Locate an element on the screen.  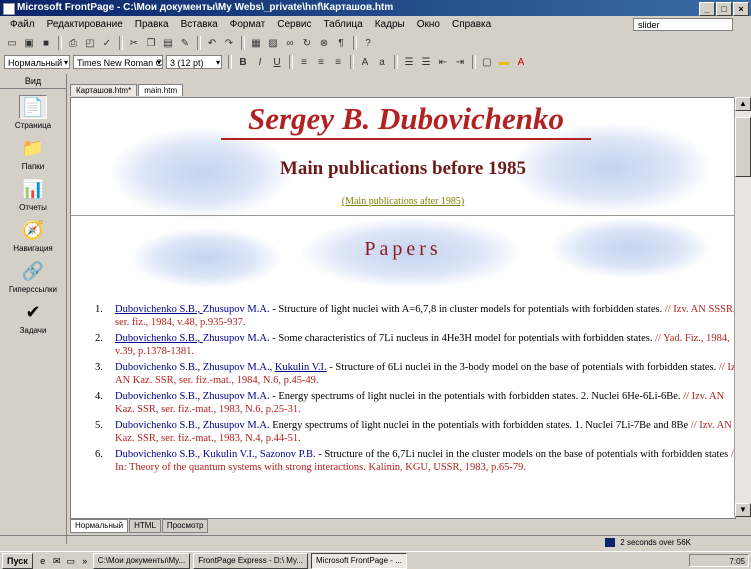
tab-kartashov: Карташов.htm* is located at coordinates (104, 90).